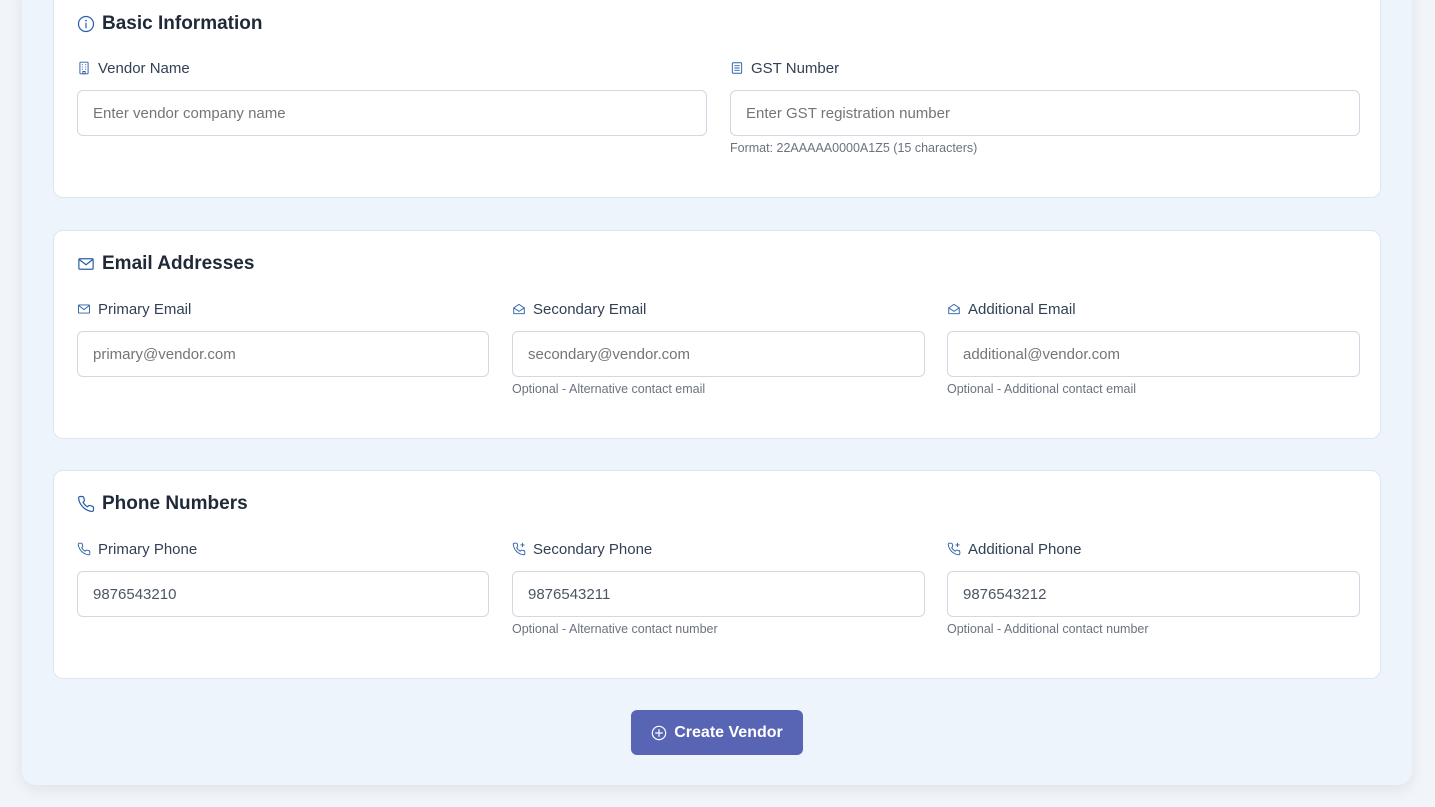 The image size is (1435, 807). I want to click on primary-phone-field: Primary Phone, so click(283, 578).